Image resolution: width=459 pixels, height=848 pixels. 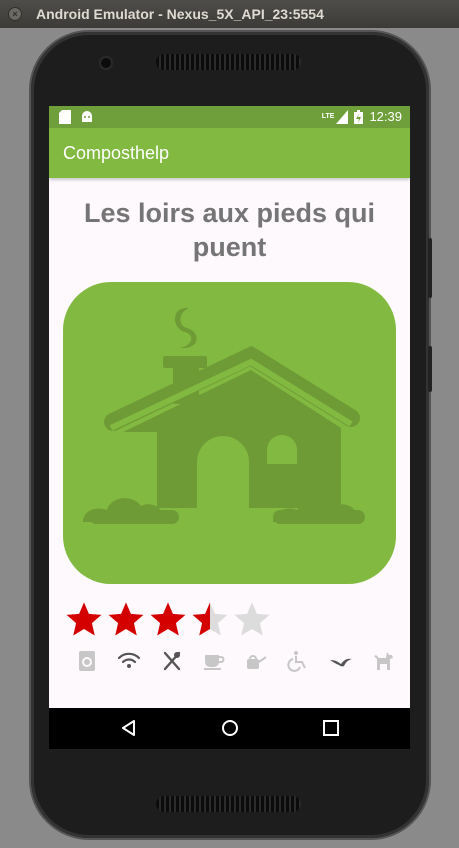 What do you see at coordinates (87, 116) in the screenshot?
I see `android-icon` at bounding box center [87, 116].